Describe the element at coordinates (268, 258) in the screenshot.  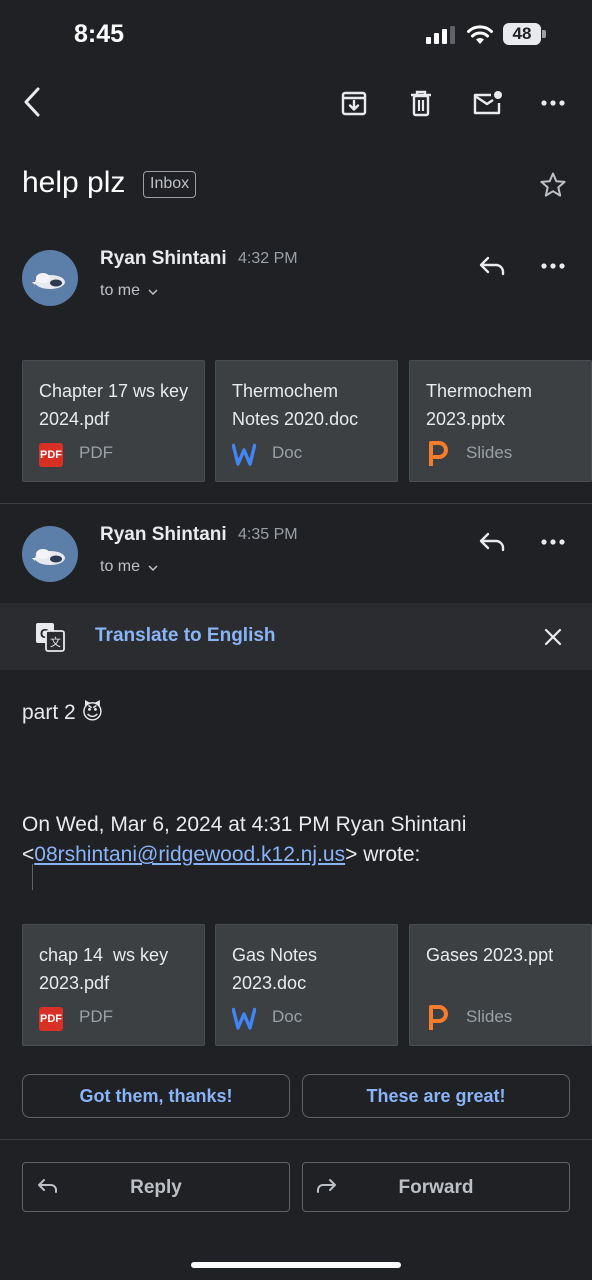
I see `message-time: 4:32 PM` at that location.